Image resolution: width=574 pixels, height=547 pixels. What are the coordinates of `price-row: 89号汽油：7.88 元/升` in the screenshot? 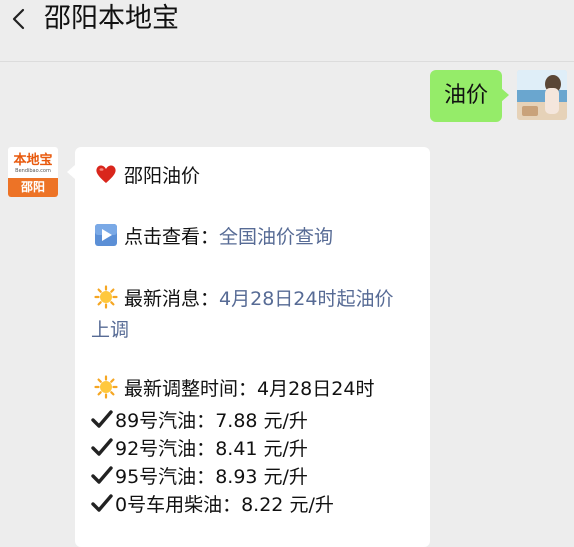 It's located at (199, 421).